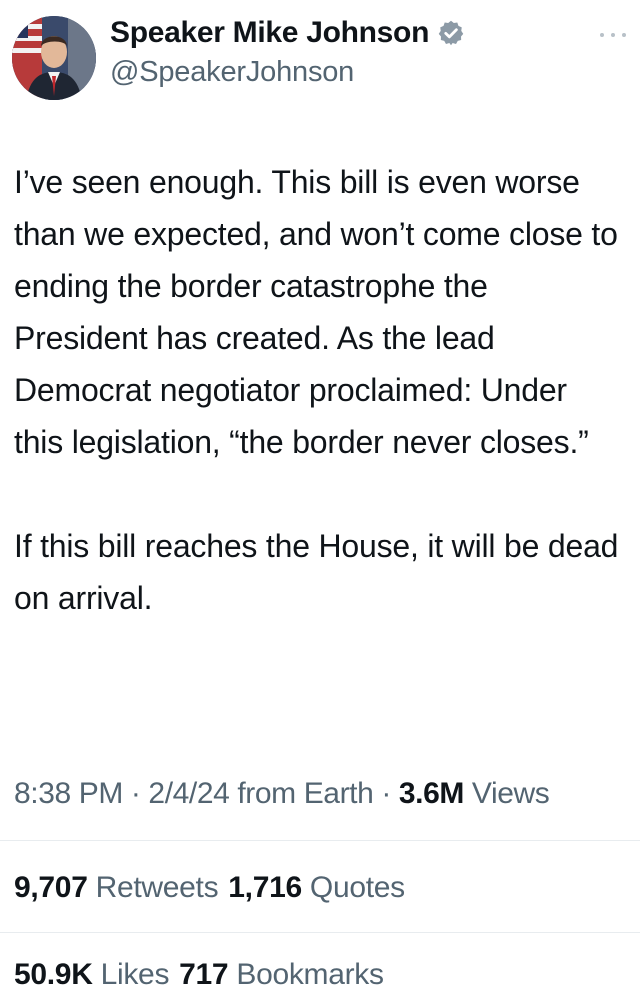 This screenshot has width=640, height=1005. Describe the element at coordinates (310, 974) in the screenshot. I see `bookmarks-label: Bookmarks` at that location.